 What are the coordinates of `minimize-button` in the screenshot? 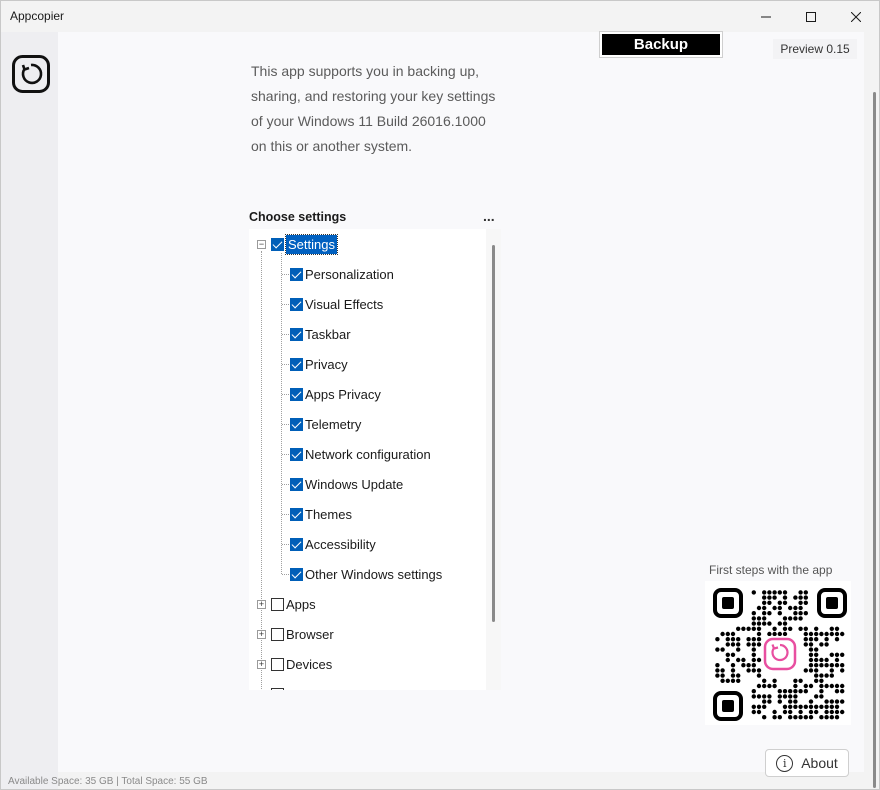 It's located at (766, 16).